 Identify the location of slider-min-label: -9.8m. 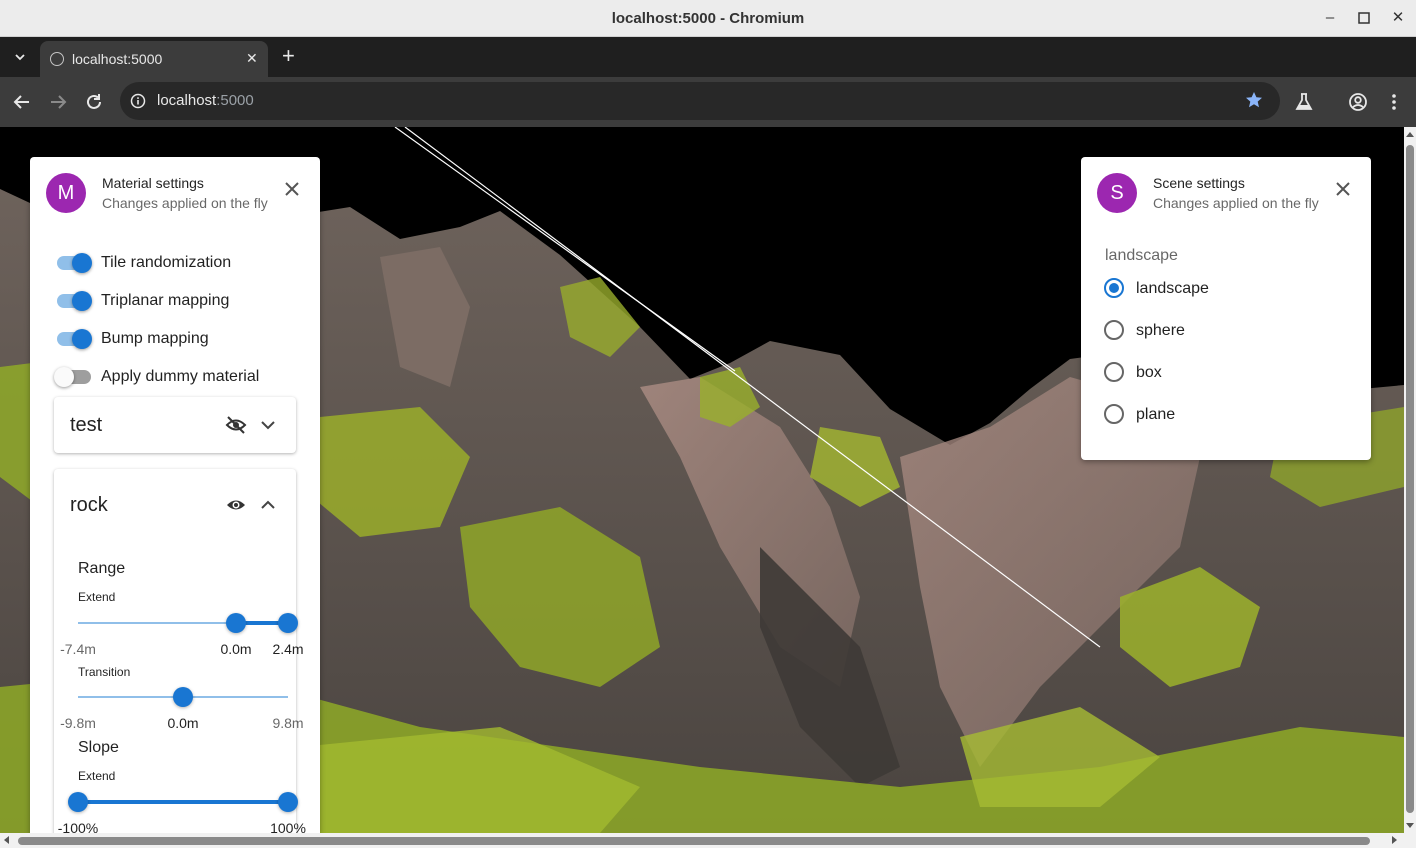
(78, 723).